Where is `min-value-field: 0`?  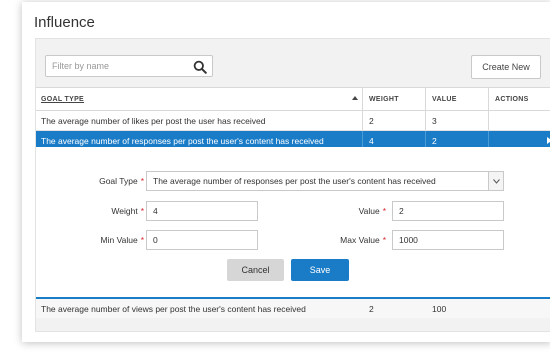 min-value-field: 0 is located at coordinates (202, 240).